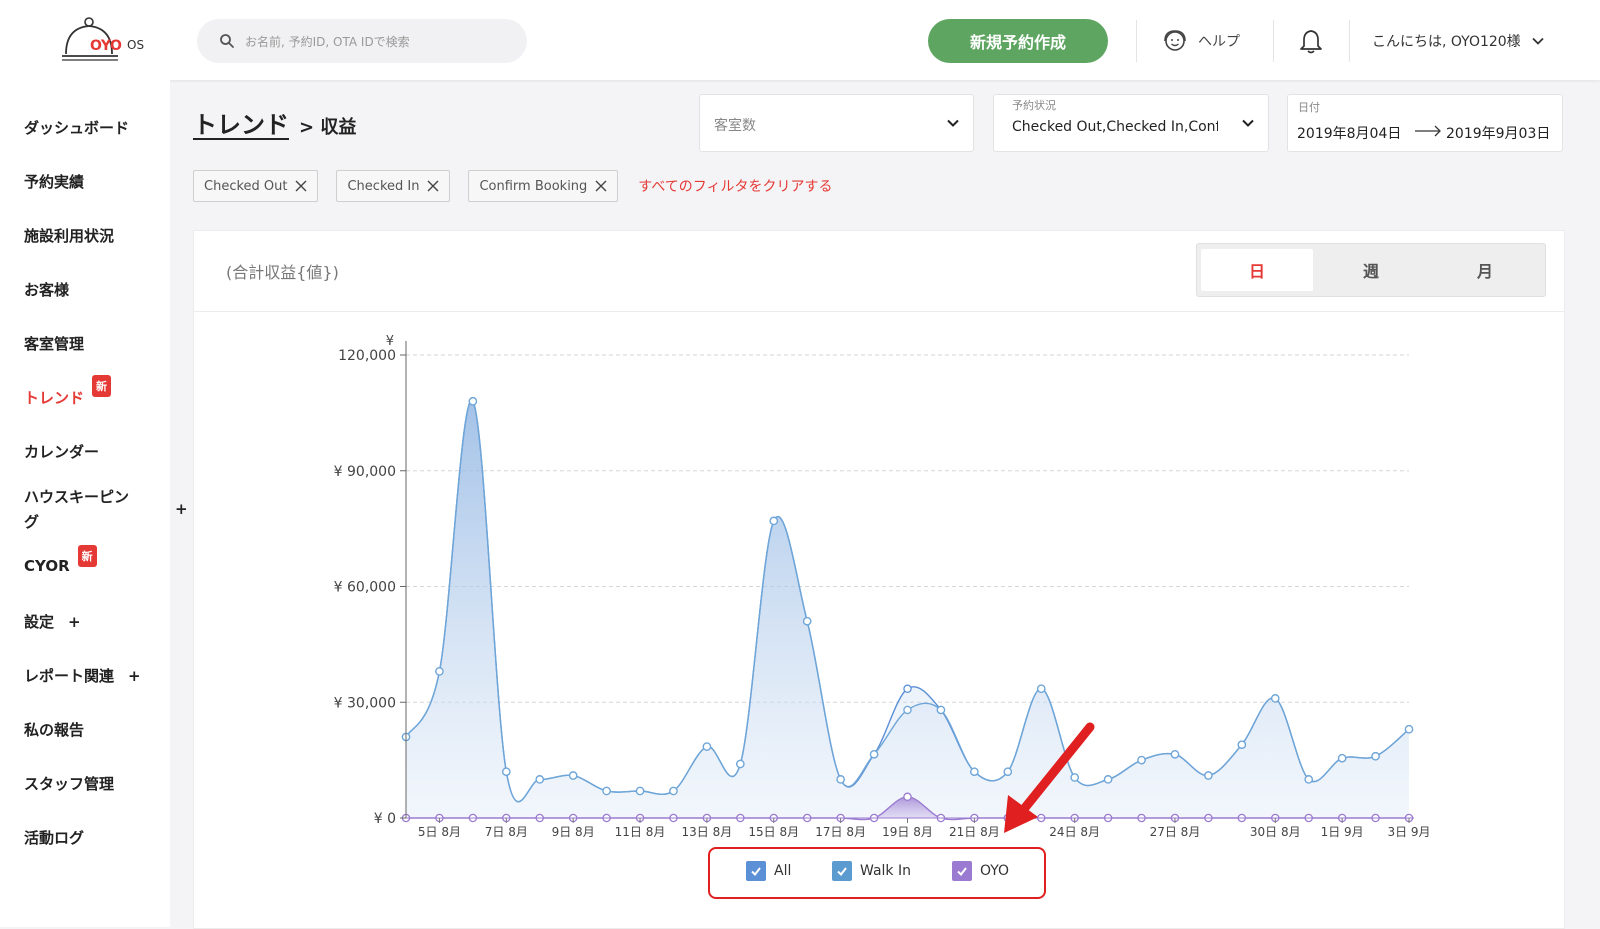 Image resolution: width=1600 pixels, height=929 pixels. What do you see at coordinates (1428, 131) in the screenshot?
I see `arrow-right-icon` at bounding box center [1428, 131].